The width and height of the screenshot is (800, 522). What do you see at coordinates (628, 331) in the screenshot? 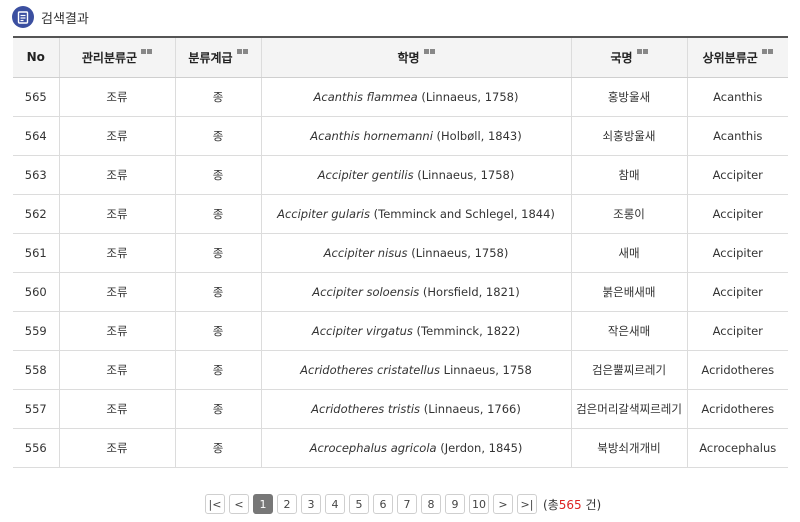
I see `cell-korean-name: 작은새매` at bounding box center [628, 331].